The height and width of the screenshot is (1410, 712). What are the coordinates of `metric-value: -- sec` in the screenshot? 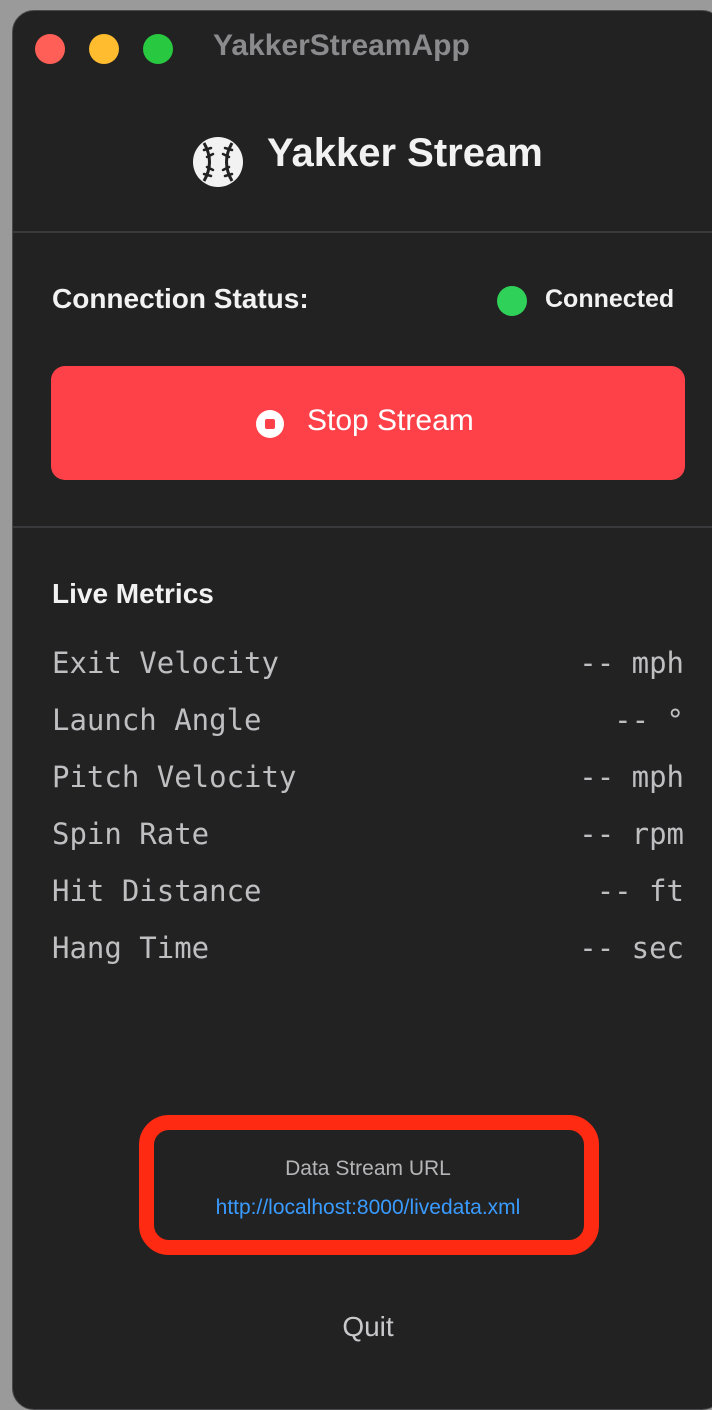 It's located at (631, 948).